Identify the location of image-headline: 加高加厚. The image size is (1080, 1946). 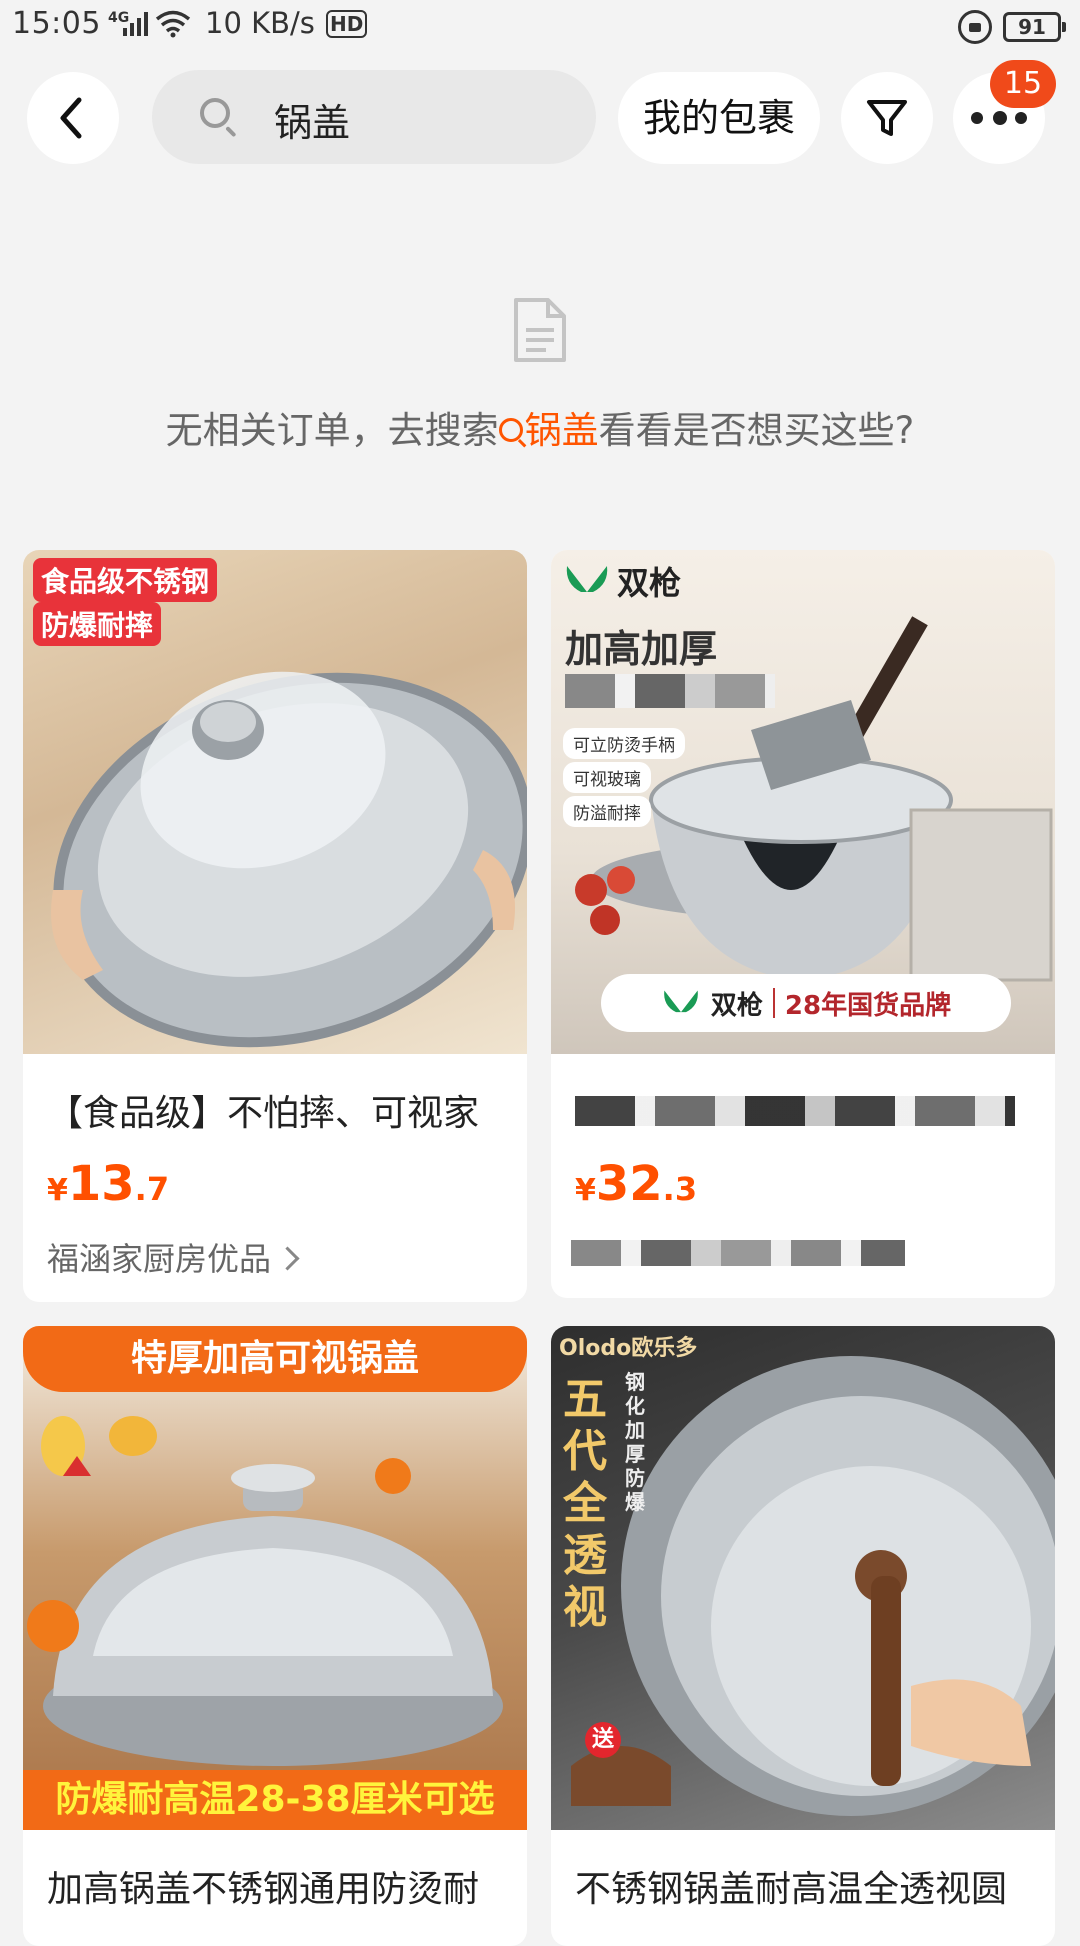
(641, 649).